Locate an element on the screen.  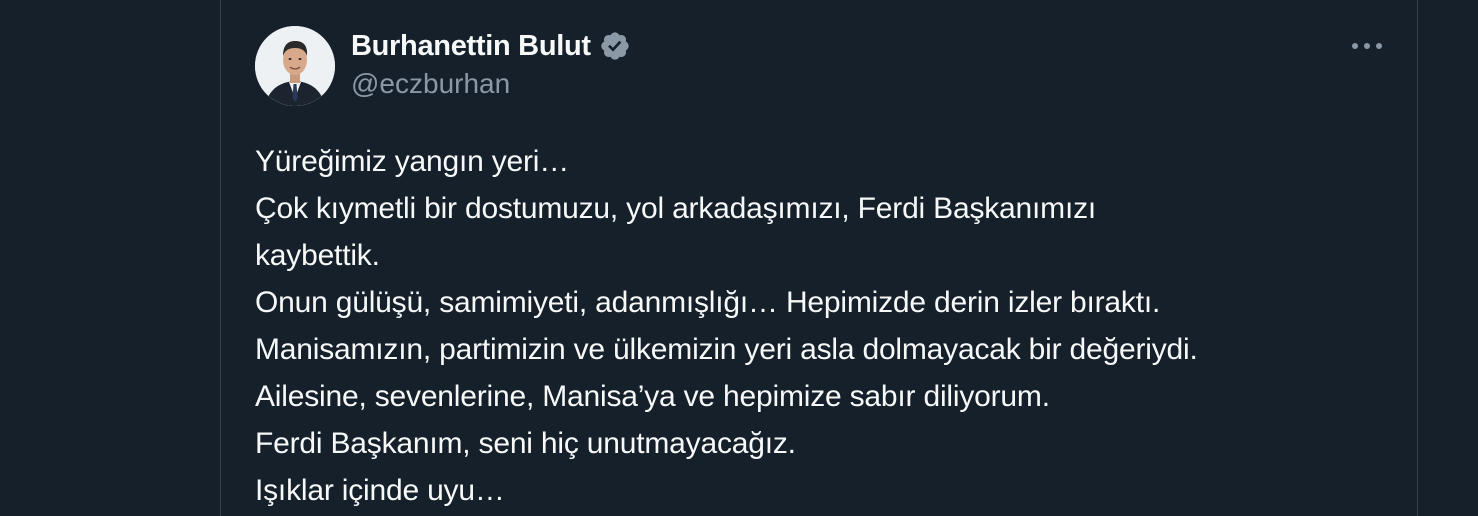
author-name-row: Burhanettin Bulut is located at coordinates (491, 46).